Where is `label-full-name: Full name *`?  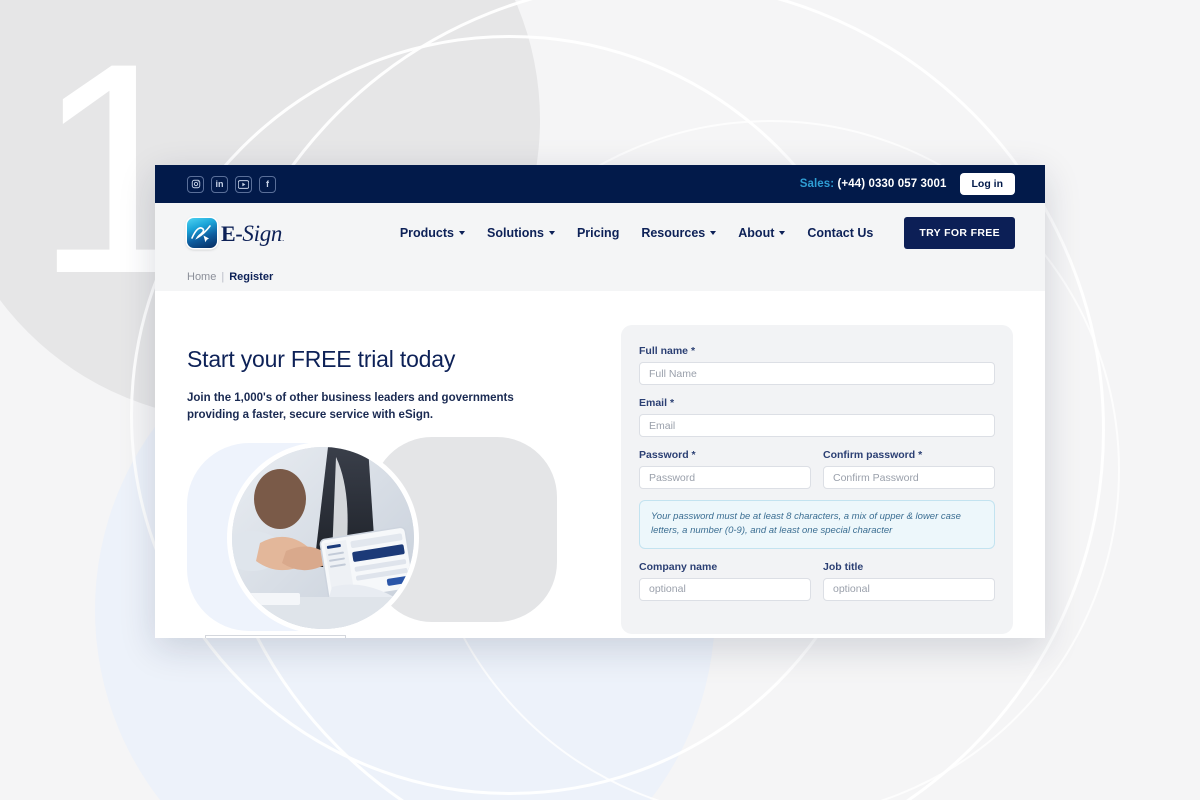
label-full-name: Full name * is located at coordinates (817, 351).